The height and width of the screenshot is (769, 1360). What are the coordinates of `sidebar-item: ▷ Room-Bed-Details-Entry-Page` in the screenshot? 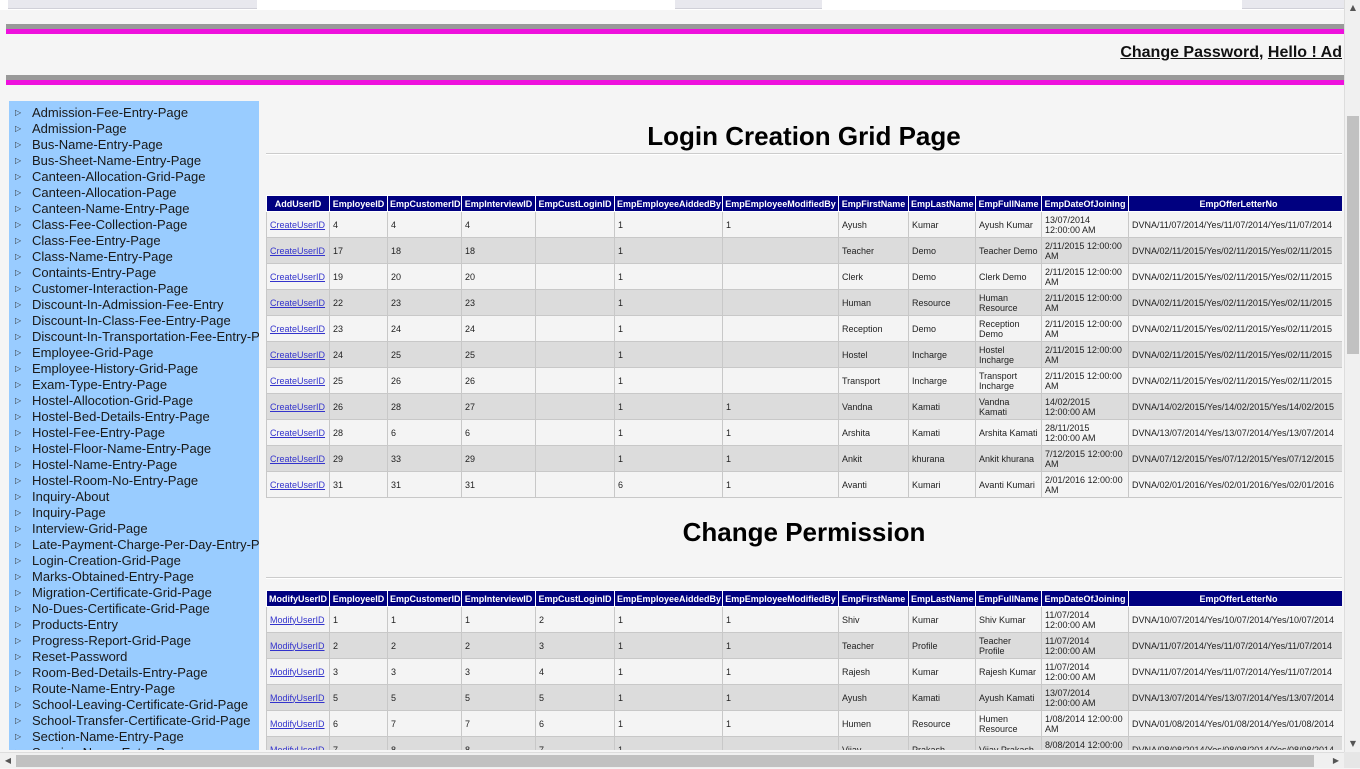 It's located at (134, 672).